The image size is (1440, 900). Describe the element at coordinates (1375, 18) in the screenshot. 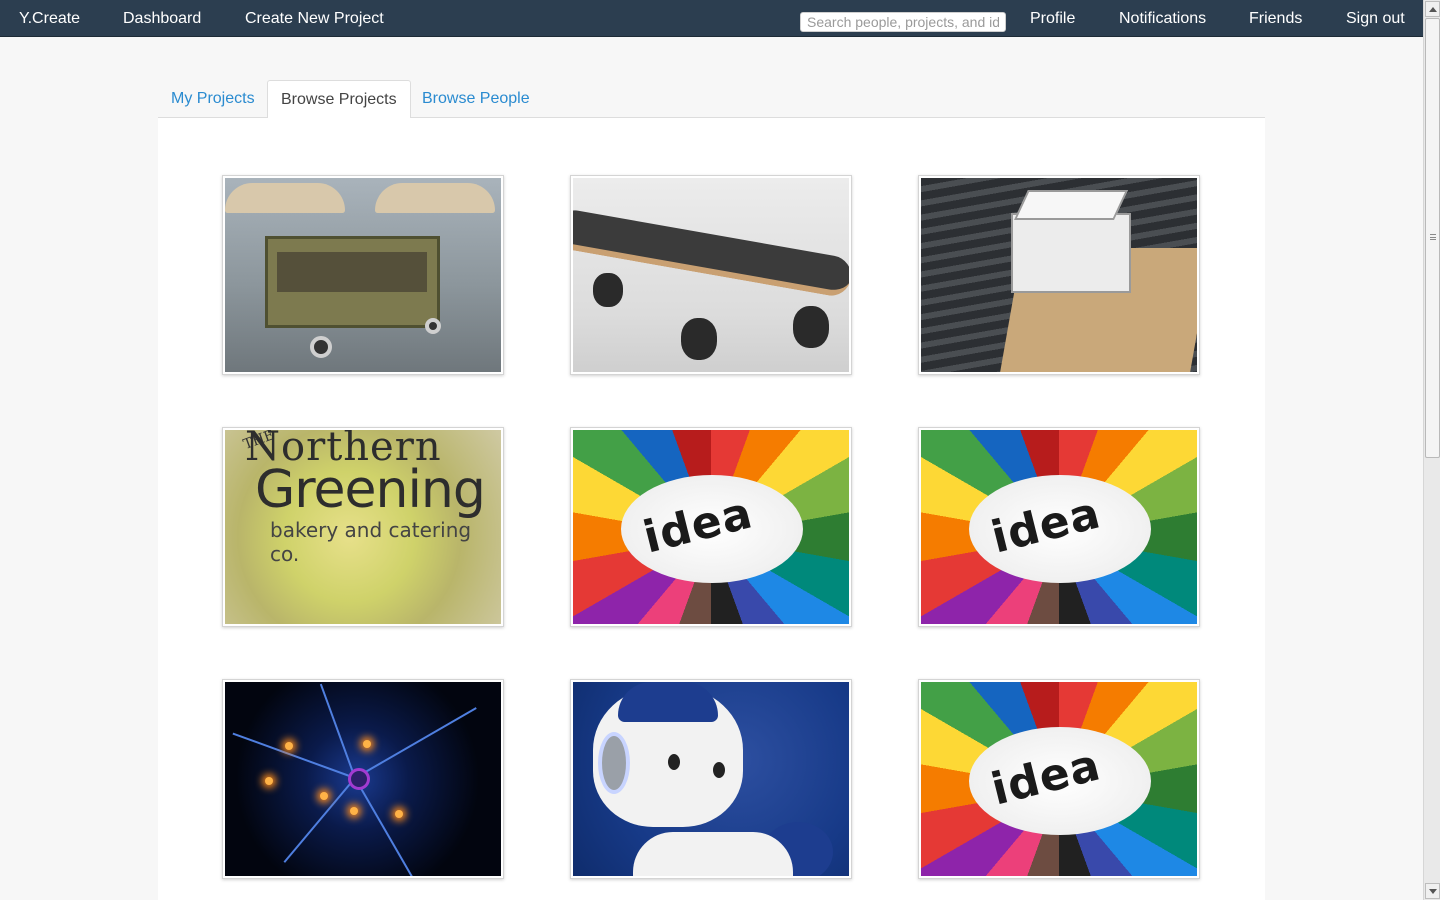

I see `nav-sign-out-link: Sign out` at that location.